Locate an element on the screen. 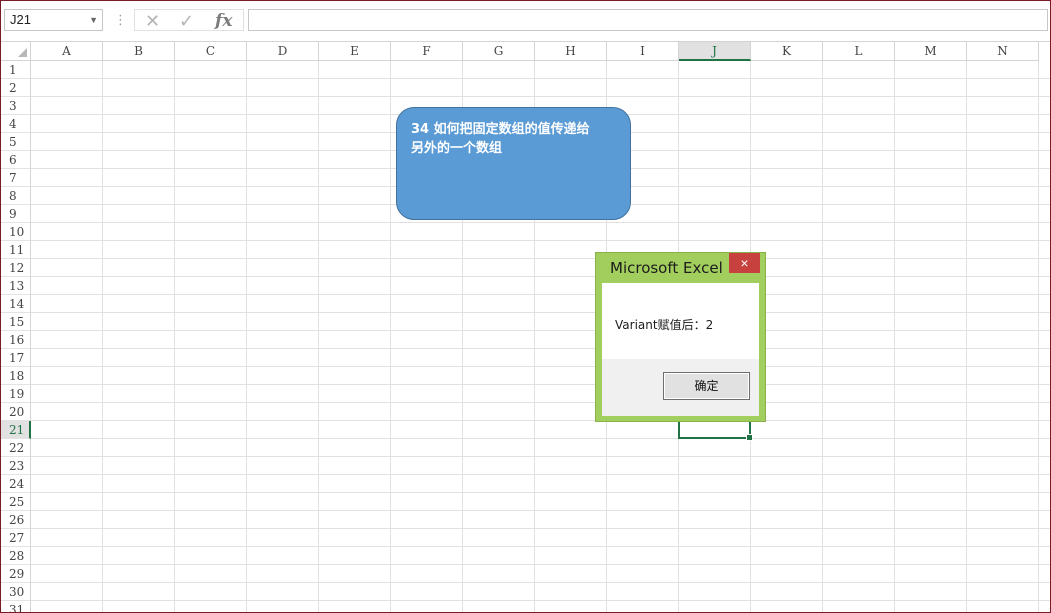  row-header-22: 22 is located at coordinates (16, 448).